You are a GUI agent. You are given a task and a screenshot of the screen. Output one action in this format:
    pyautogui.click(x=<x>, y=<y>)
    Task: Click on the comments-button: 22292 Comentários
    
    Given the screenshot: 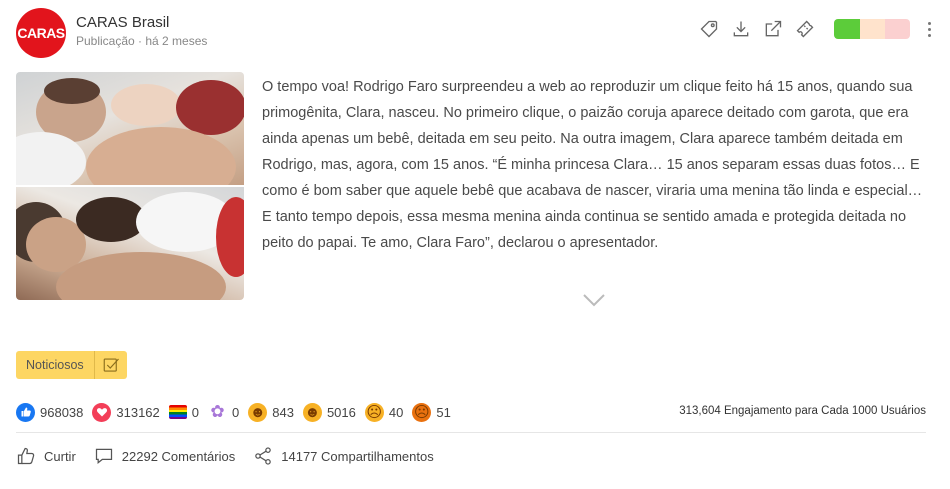 What is the action you would take?
    pyautogui.click(x=164, y=456)
    